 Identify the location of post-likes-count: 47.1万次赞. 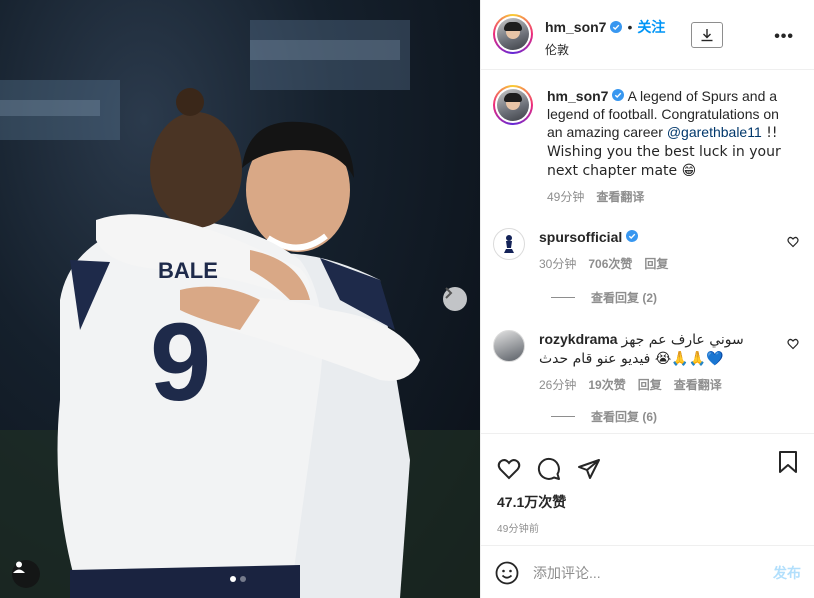
(647, 500).